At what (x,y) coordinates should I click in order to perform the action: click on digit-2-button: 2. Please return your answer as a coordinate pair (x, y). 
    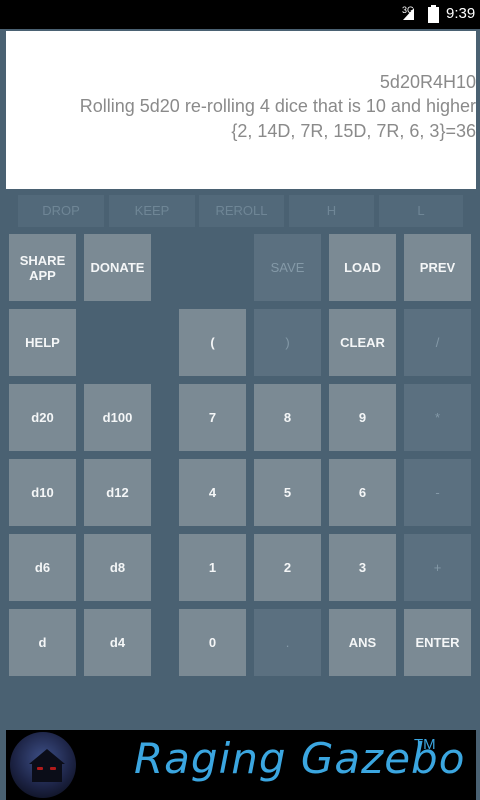
    Looking at the image, I should click on (287, 567).